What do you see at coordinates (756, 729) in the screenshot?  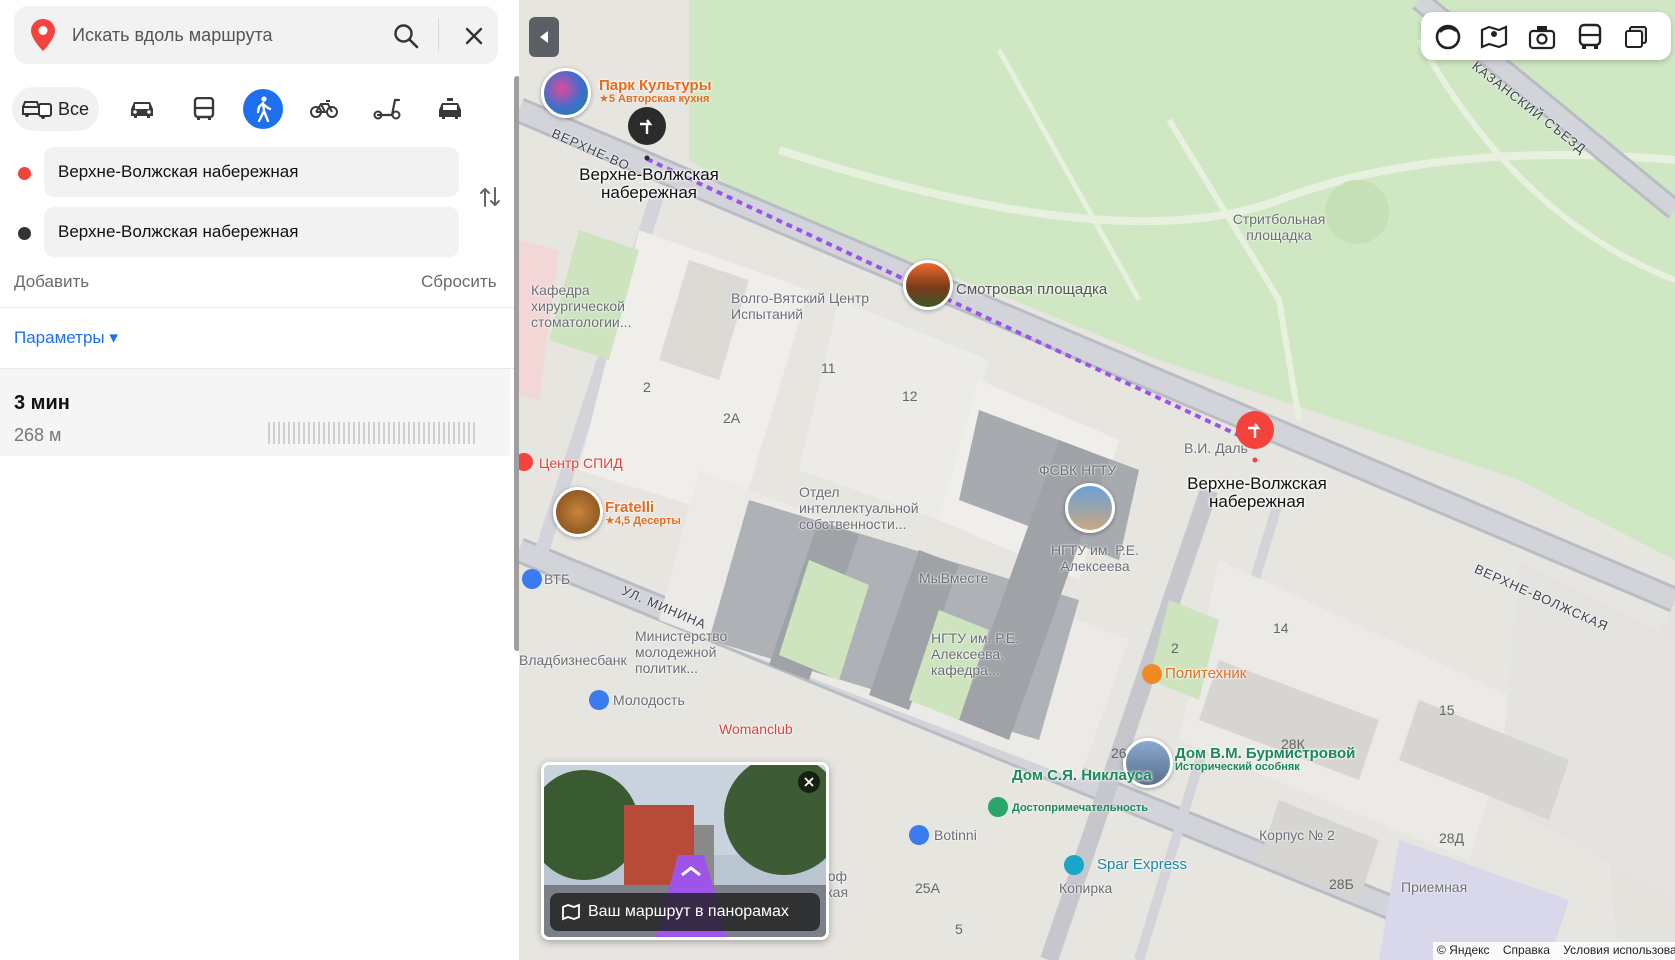 I see `label-womanclub: Womanclub` at bounding box center [756, 729].